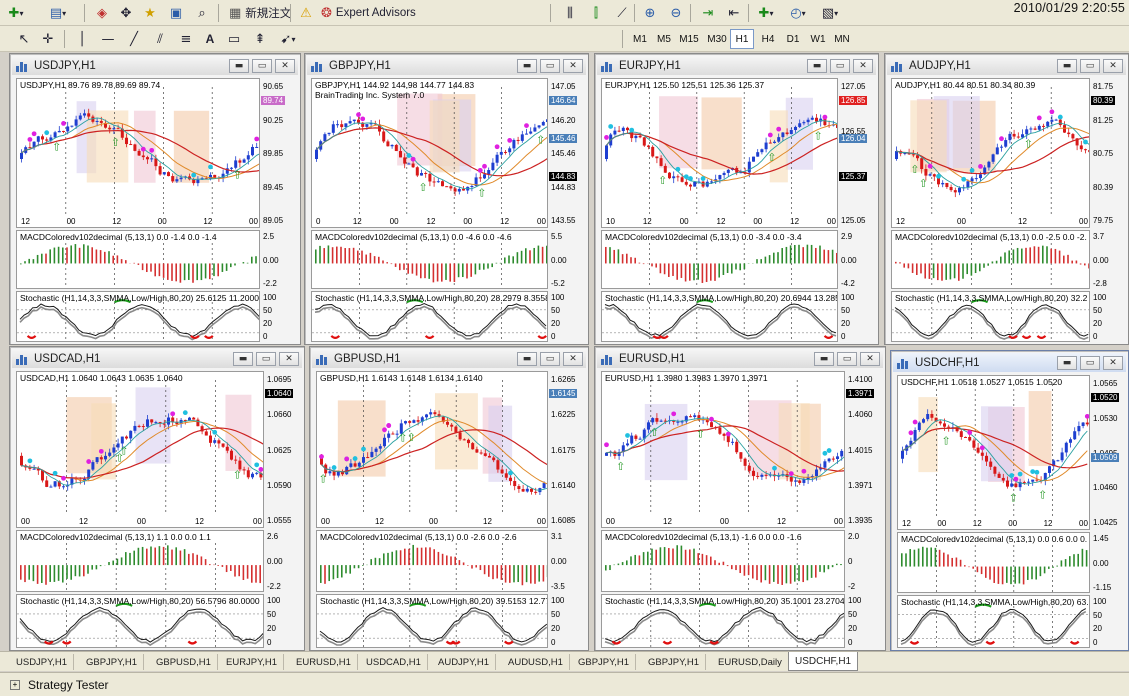 The width and height of the screenshot is (1129, 696). I want to click on candlestick-icon: ⫿, so click(596, 13).